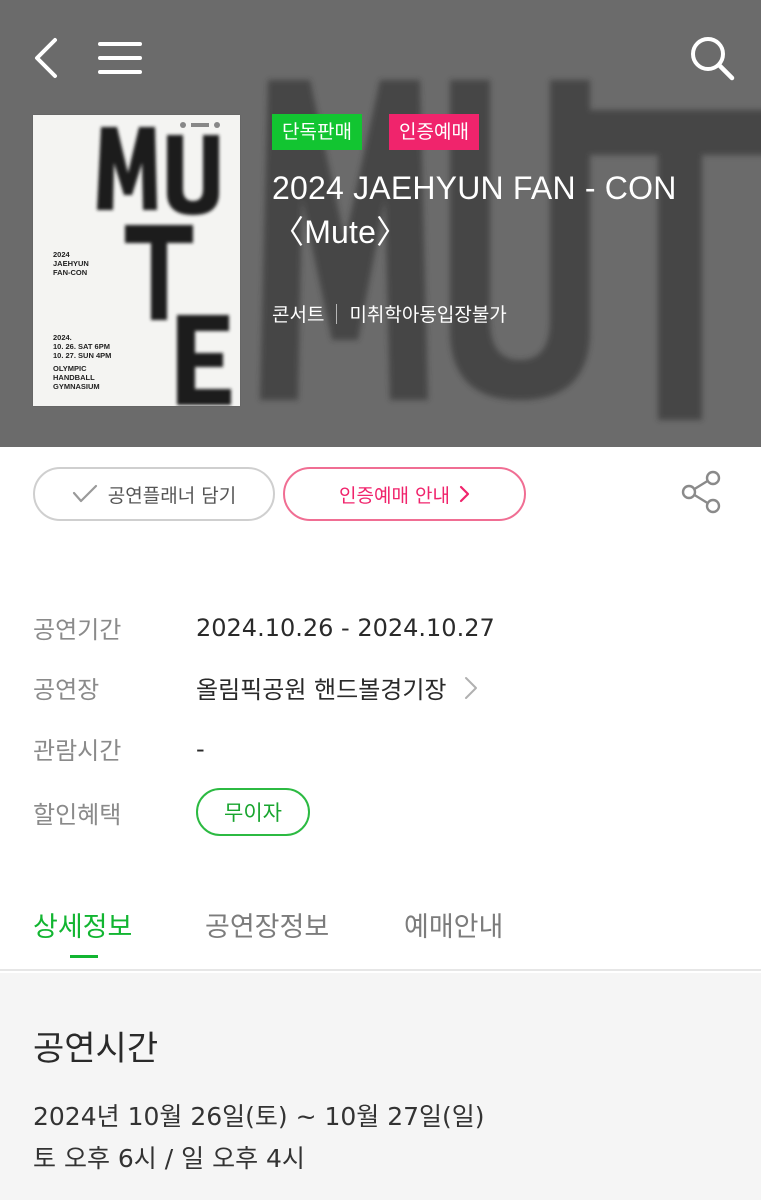  What do you see at coordinates (96, 1049) in the screenshot?
I see `section-title-showtime: 공연시간` at bounding box center [96, 1049].